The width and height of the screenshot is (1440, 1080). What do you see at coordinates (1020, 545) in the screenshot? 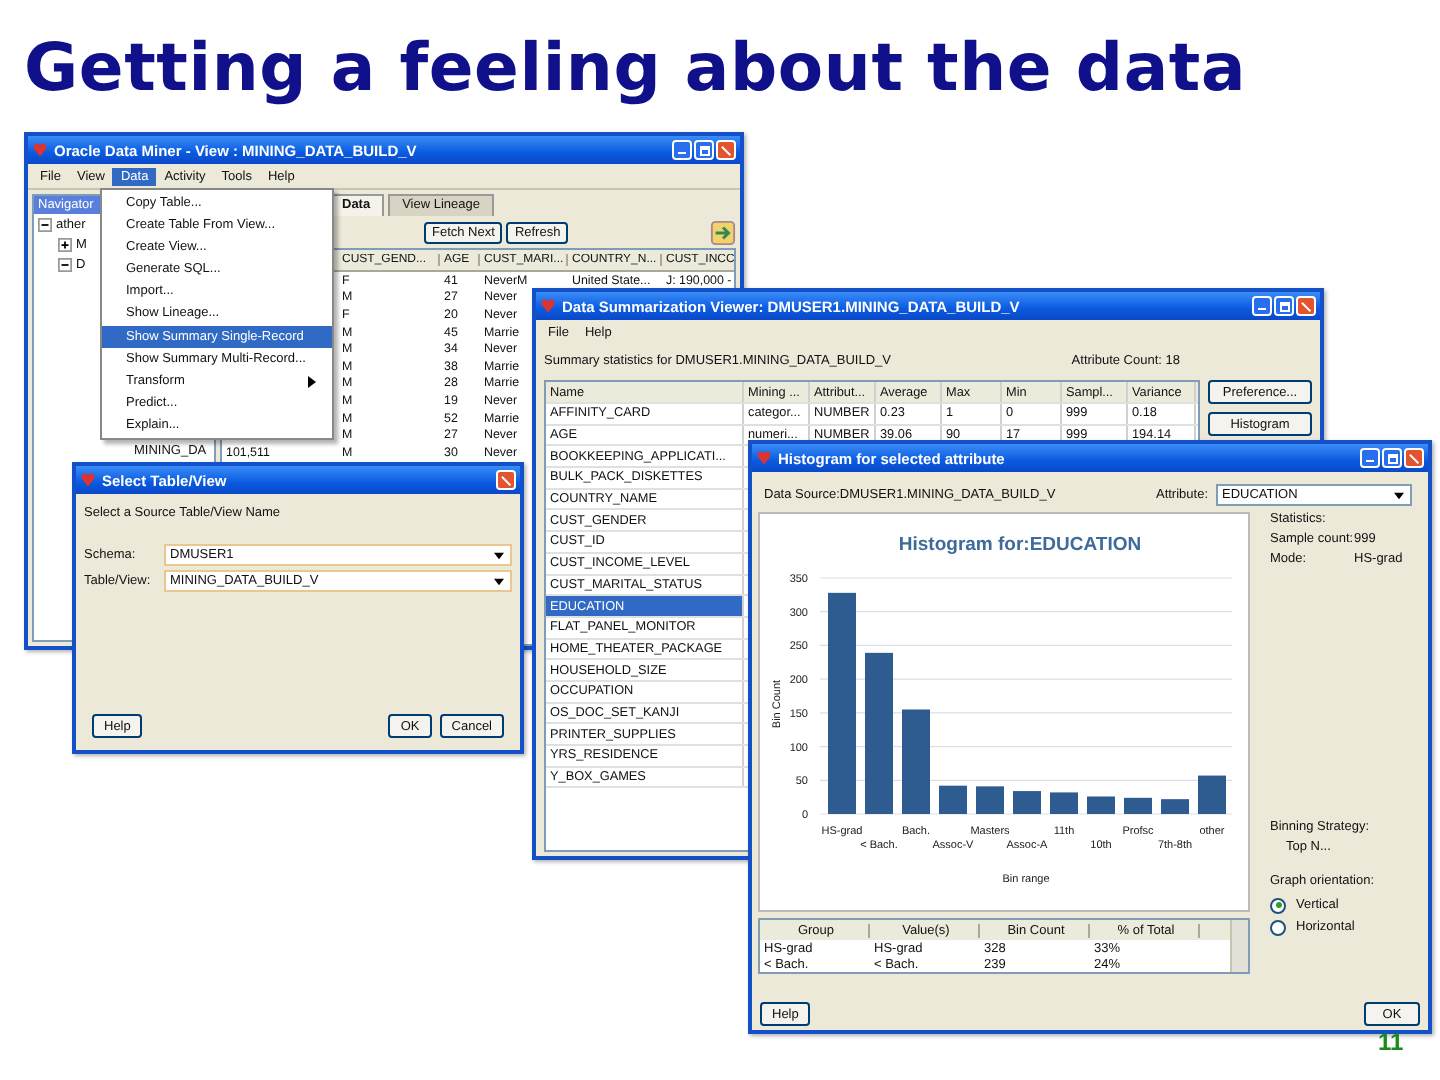
I see `chart-title: Histogram for:EDUCATION` at bounding box center [1020, 545].